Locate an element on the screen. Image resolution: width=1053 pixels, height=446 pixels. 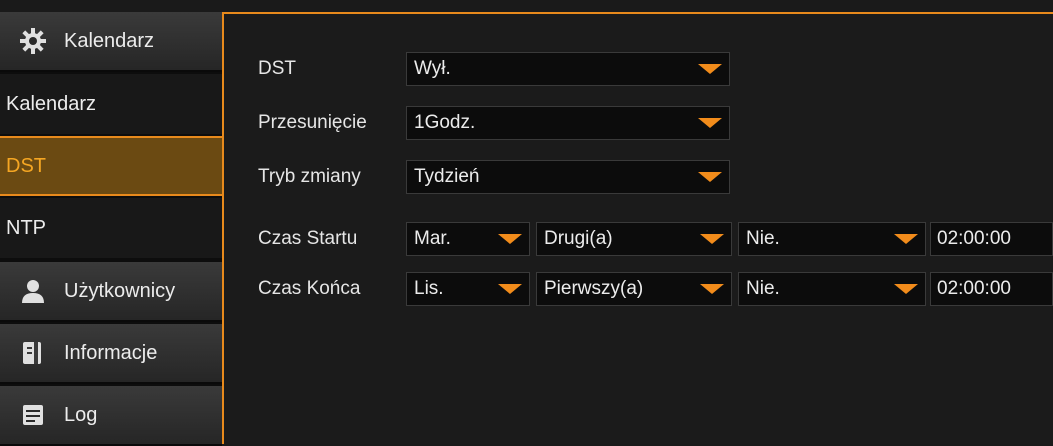
end-week-select: Pierwszy(a) is located at coordinates (634, 289).